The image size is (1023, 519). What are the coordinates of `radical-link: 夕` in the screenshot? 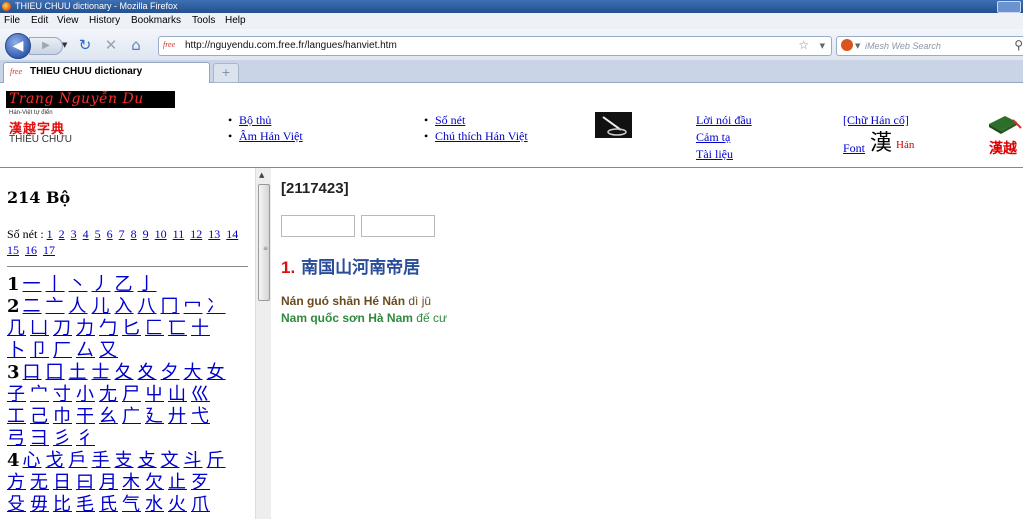 It's located at (170, 372).